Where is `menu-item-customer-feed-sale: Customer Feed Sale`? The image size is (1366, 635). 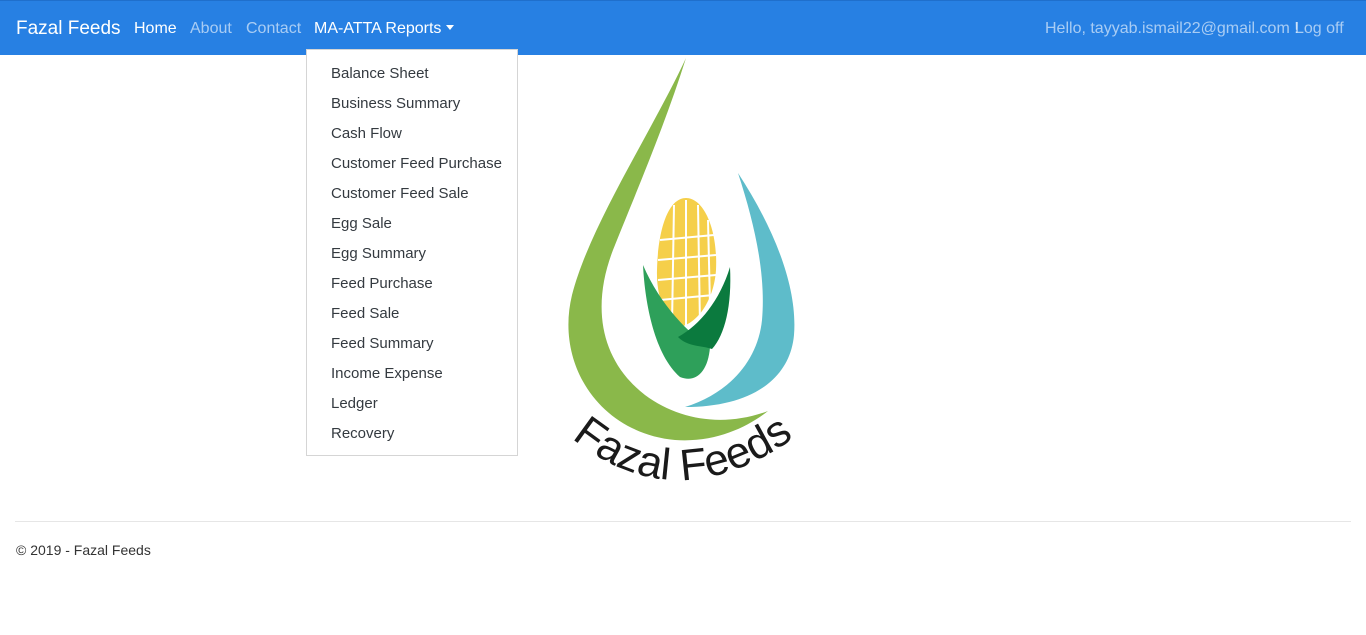 menu-item-customer-feed-sale: Customer Feed Sale is located at coordinates (400, 194).